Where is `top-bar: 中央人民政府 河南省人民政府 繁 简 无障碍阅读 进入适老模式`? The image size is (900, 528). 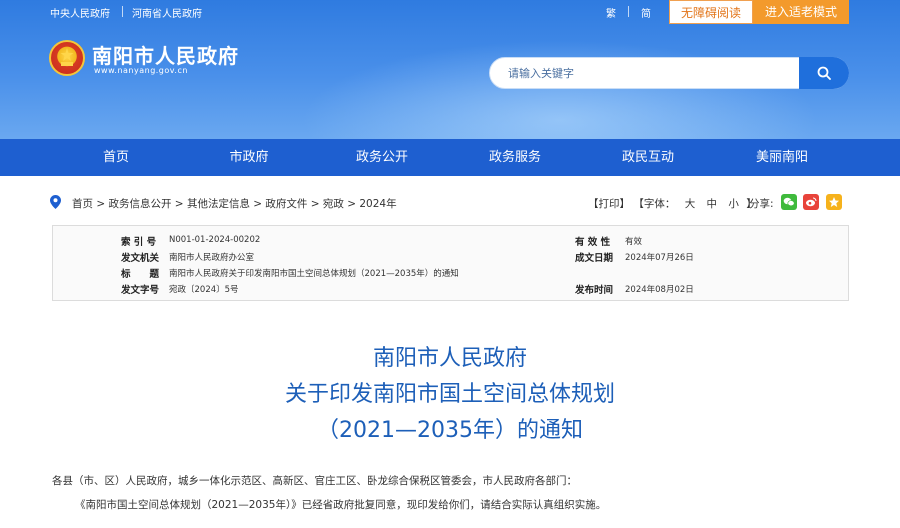 top-bar: 中央人民政府 河南省人民政府 繁 简 无障碍阅读 进入适老模式 is located at coordinates (450, 12).